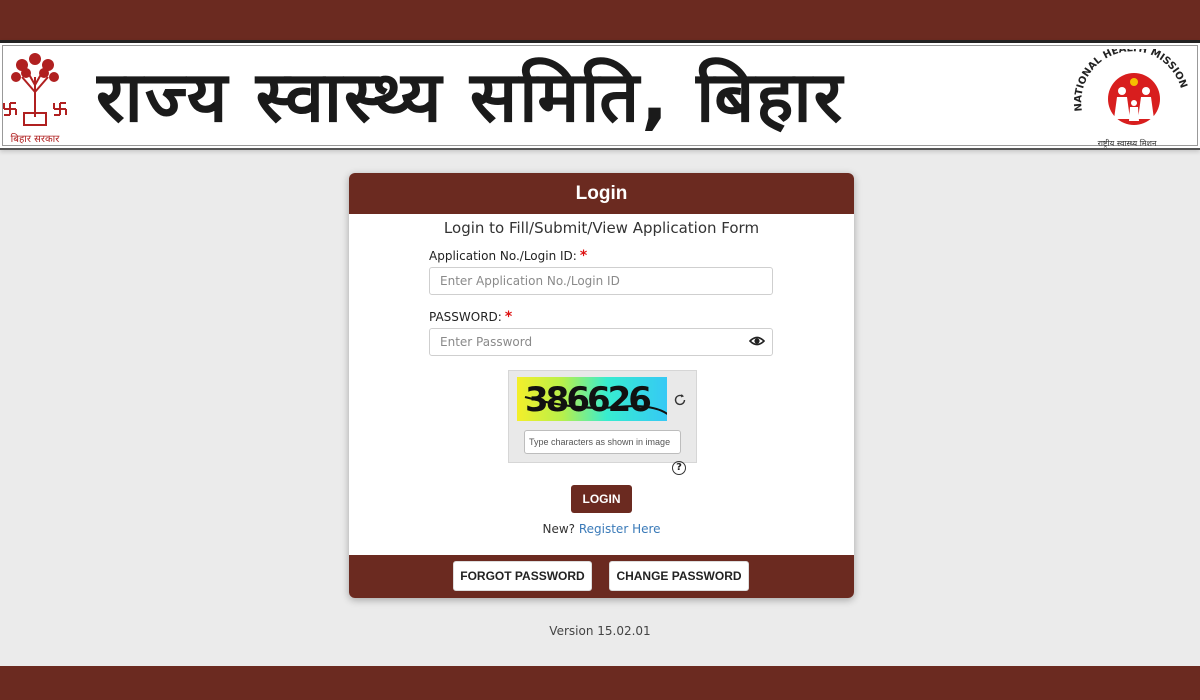  Describe the element at coordinates (600, 20) in the screenshot. I see `top-bar` at that location.